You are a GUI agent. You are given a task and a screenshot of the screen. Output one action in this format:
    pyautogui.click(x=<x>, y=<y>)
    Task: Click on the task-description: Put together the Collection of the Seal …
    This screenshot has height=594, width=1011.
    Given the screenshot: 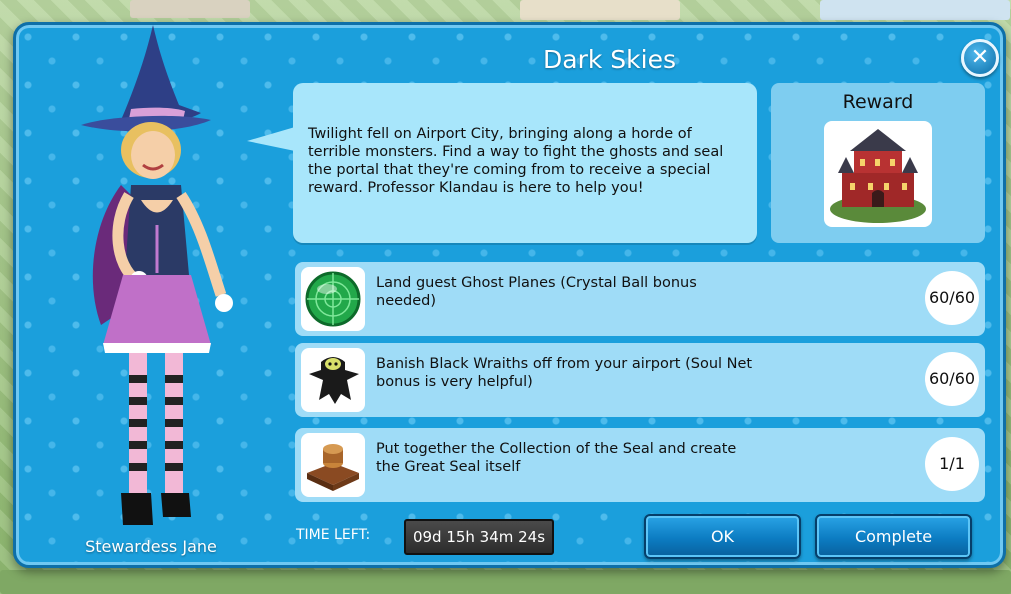 What is the action you would take?
    pyautogui.click(x=556, y=458)
    